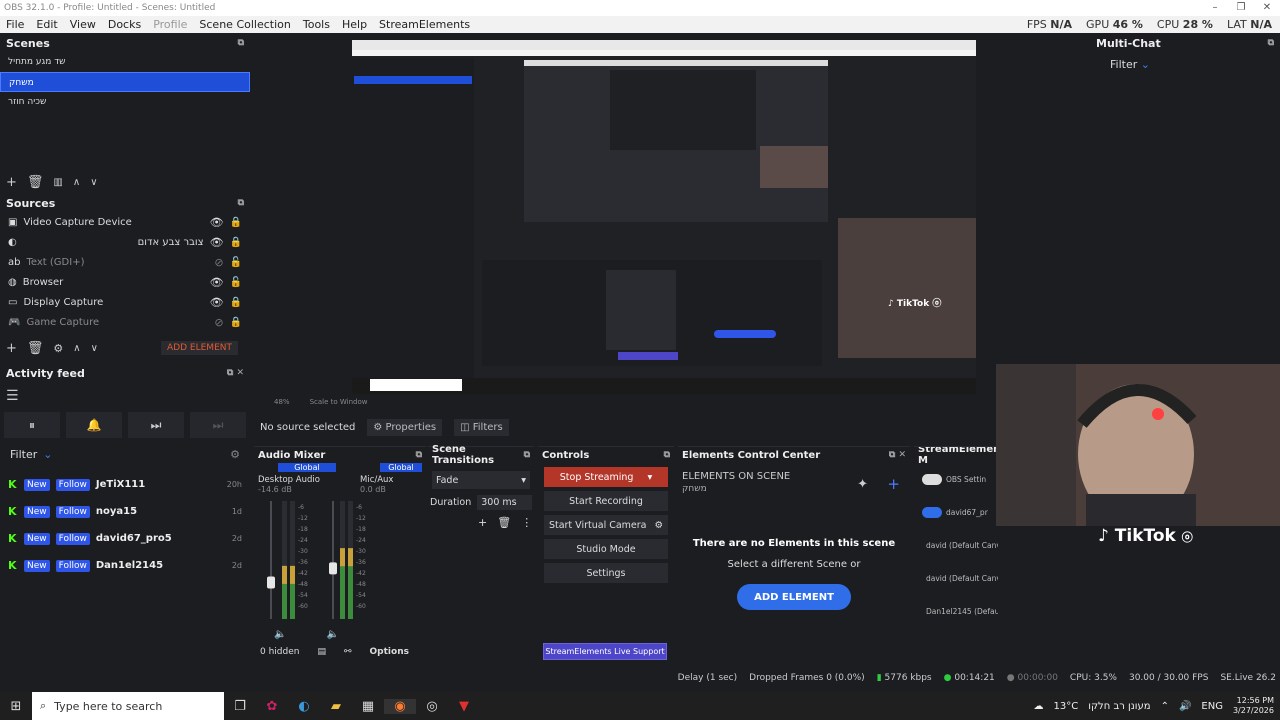 This screenshot has height=720, width=1280. Describe the element at coordinates (125, 82) in the screenshot. I see `scene-item-selected: משחק` at that location.